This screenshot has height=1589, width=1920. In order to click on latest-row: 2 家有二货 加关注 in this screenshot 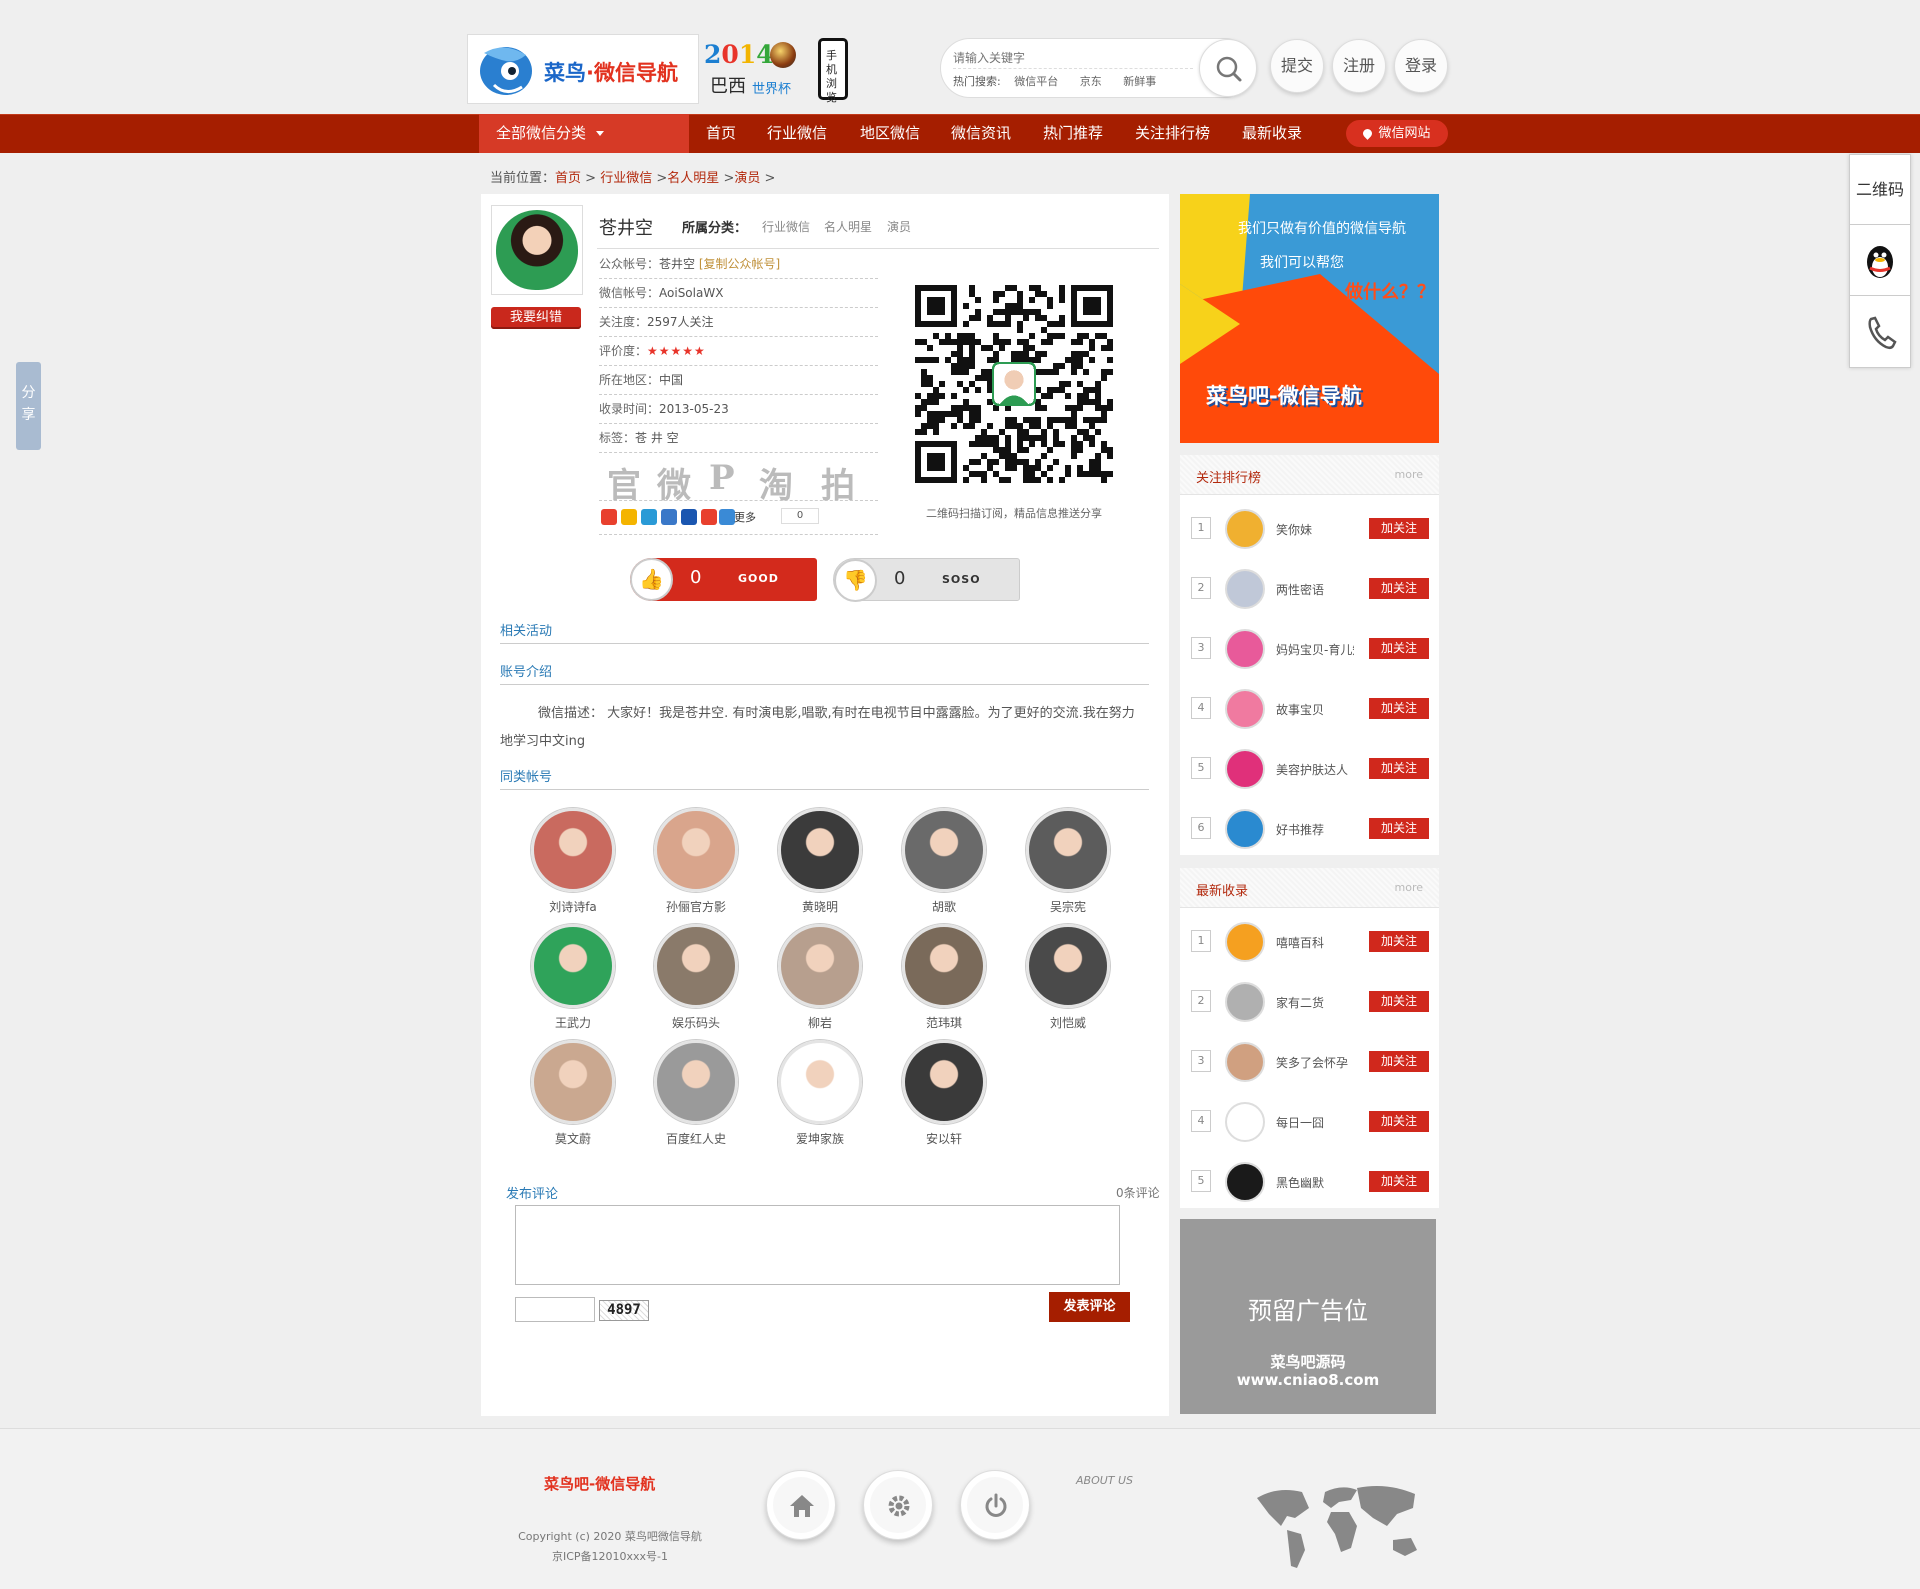, I will do `click(1309, 1002)`.